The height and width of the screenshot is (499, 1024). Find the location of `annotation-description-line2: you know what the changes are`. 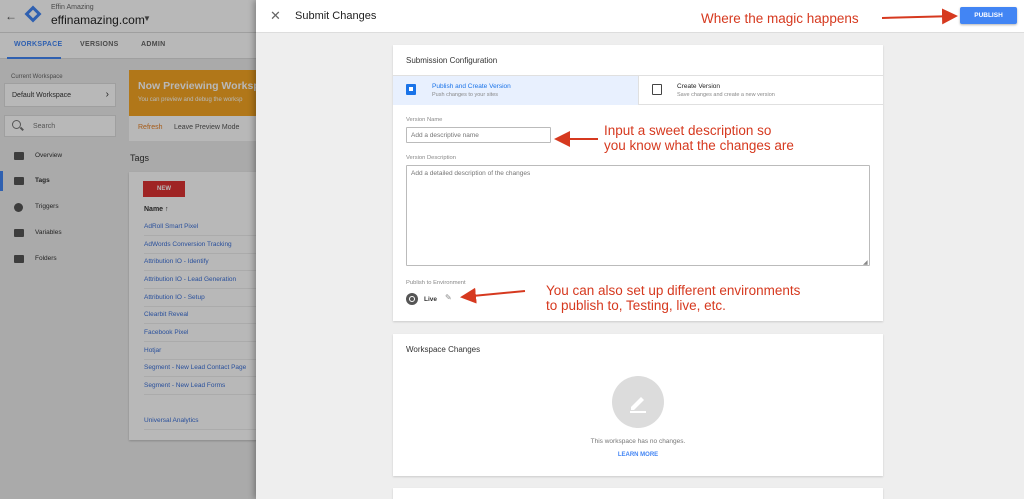

annotation-description-line2: you know what the changes are is located at coordinates (699, 145).